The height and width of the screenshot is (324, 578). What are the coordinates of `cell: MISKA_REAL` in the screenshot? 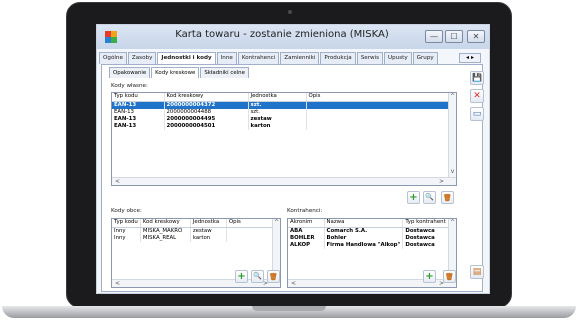 It's located at (165, 238).